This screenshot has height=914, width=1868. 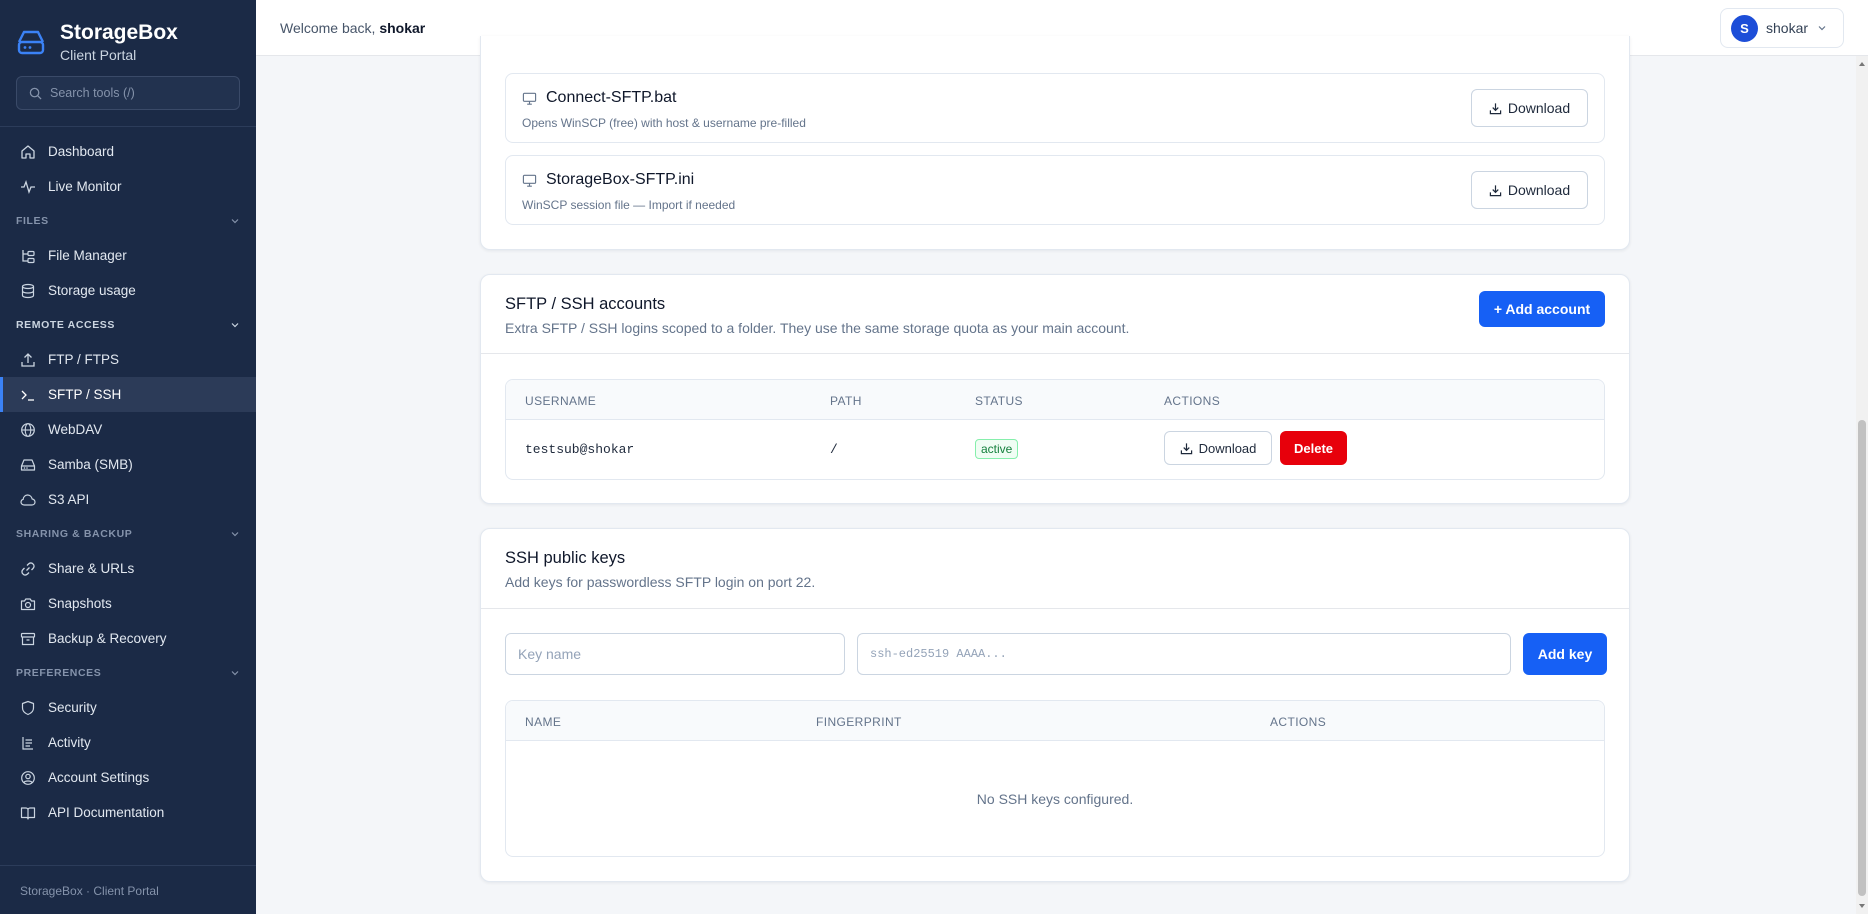 What do you see at coordinates (580, 449) in the screenshot?
I see `account-username: testsub@shokar` at bounding box center [580, 449].